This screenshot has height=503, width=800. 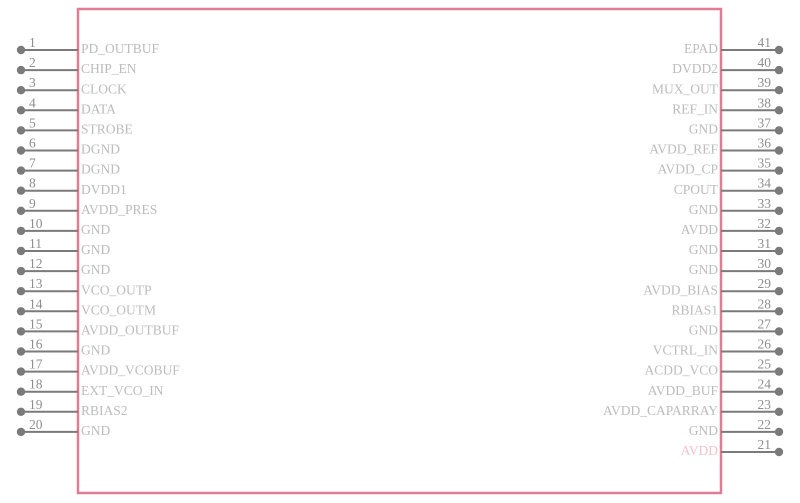 I want to click on pin-number-24: 24, so click(x=765, y=384).